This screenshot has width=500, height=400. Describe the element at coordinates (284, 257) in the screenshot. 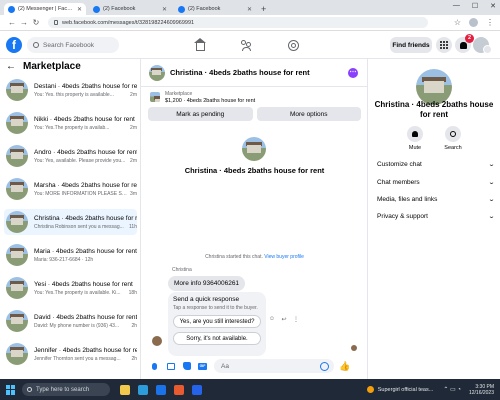

I see `view-buyer-profile-link: View buyer profile` at that location.